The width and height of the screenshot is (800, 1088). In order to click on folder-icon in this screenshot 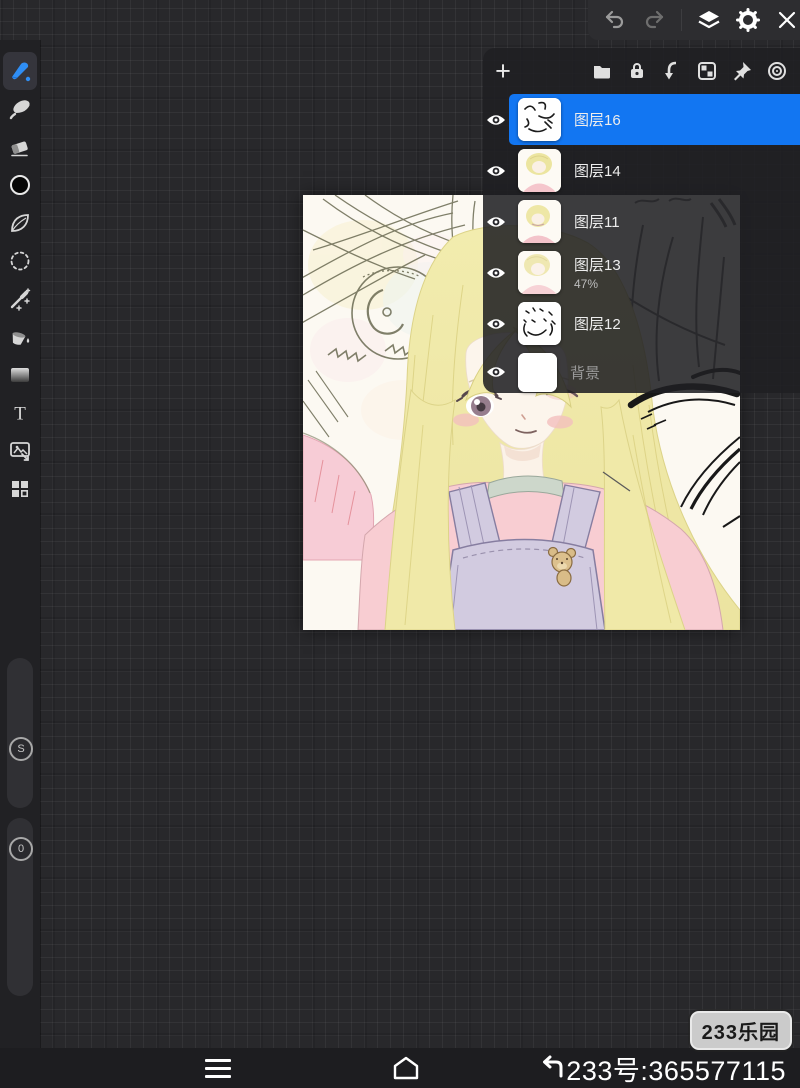, I will do `click(602, 71)`.